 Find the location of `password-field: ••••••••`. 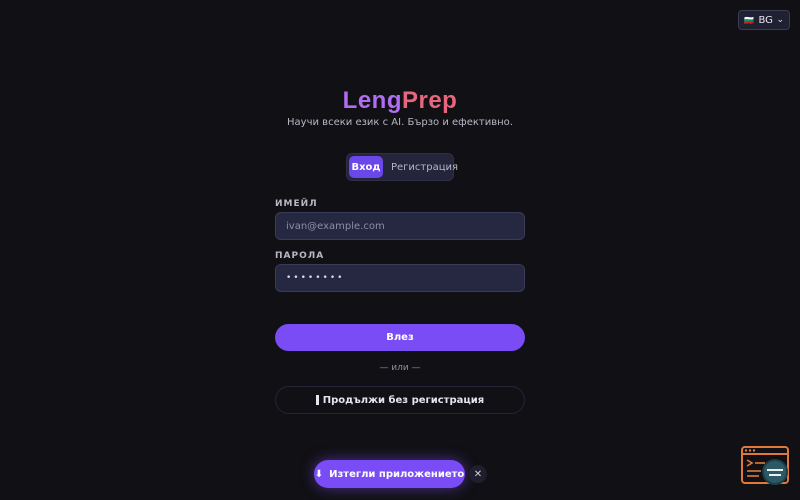

password-field: •••••••• is located at coordinates (400, 278).